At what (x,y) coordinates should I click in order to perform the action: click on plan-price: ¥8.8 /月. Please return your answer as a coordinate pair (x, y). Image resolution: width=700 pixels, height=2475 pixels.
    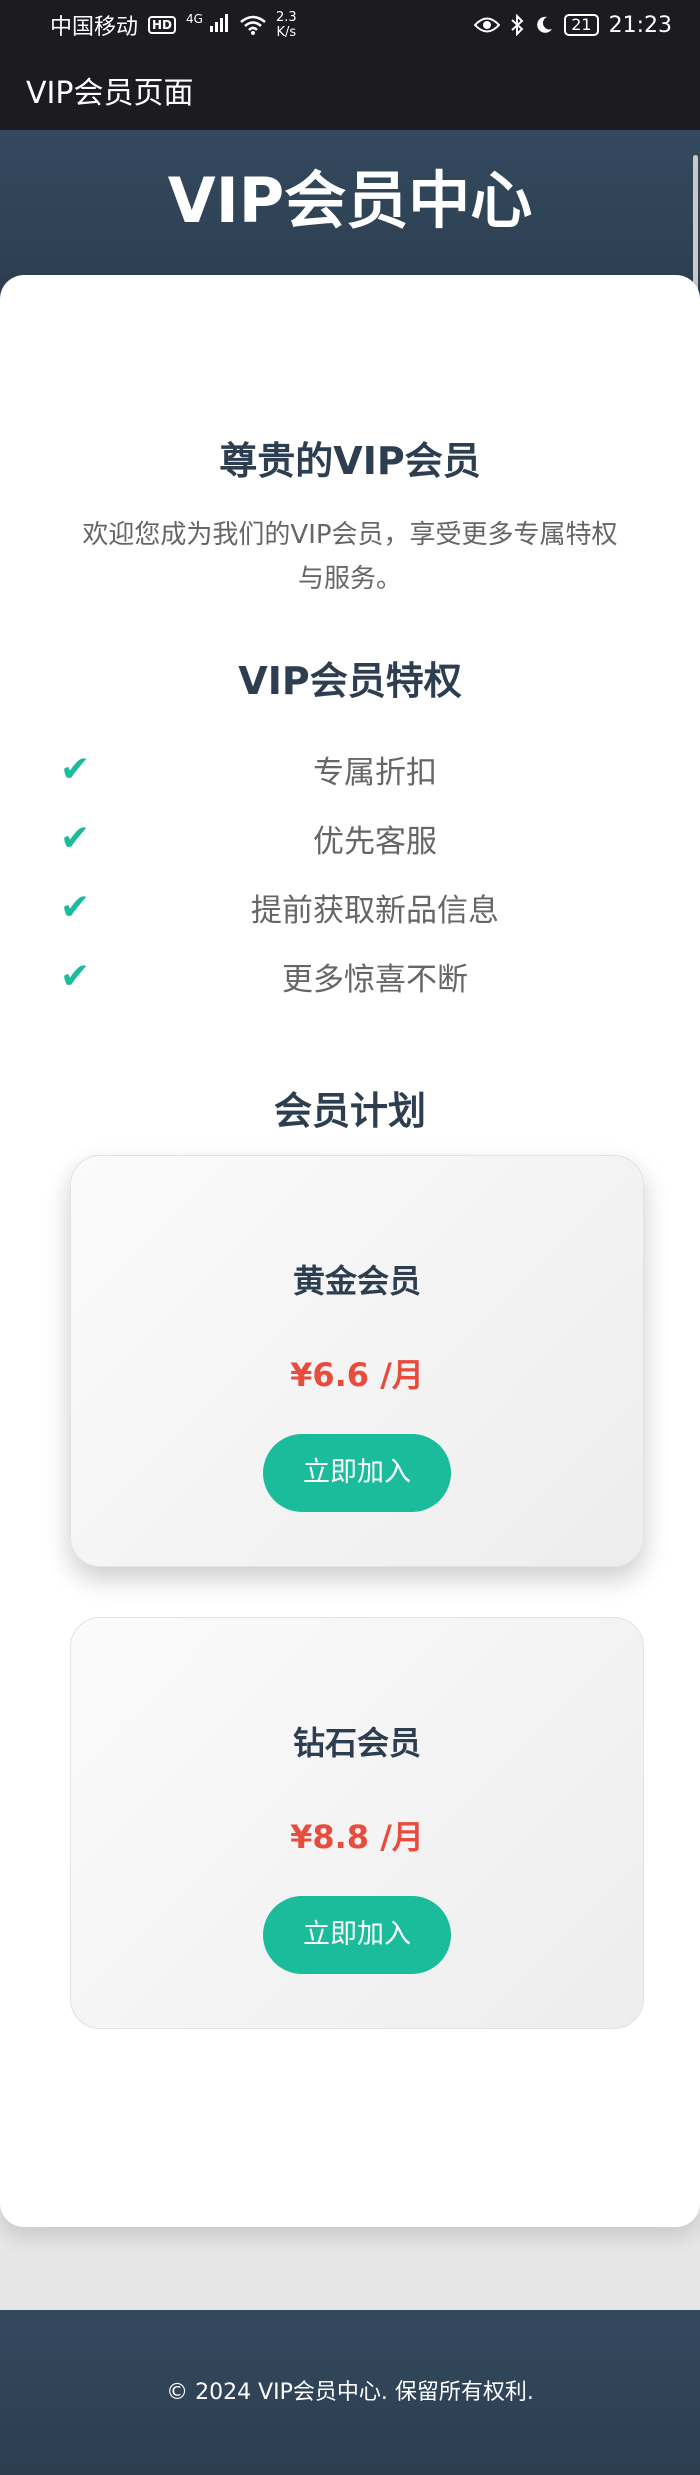
    Looking at the image, I should click on (357, 1837).